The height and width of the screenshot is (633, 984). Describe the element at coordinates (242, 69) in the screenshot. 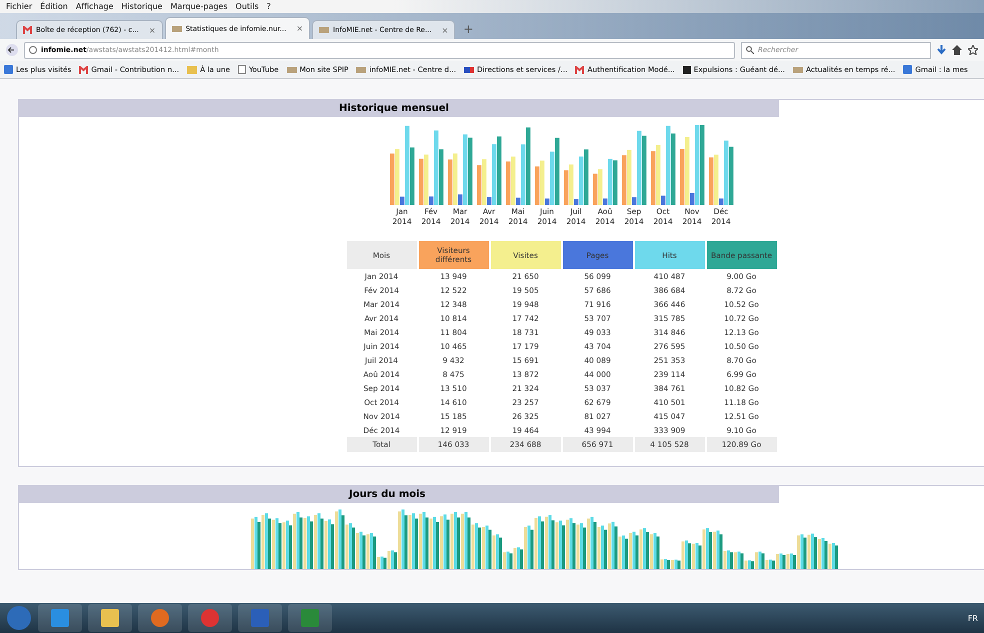

I see `page-icon` at that location.